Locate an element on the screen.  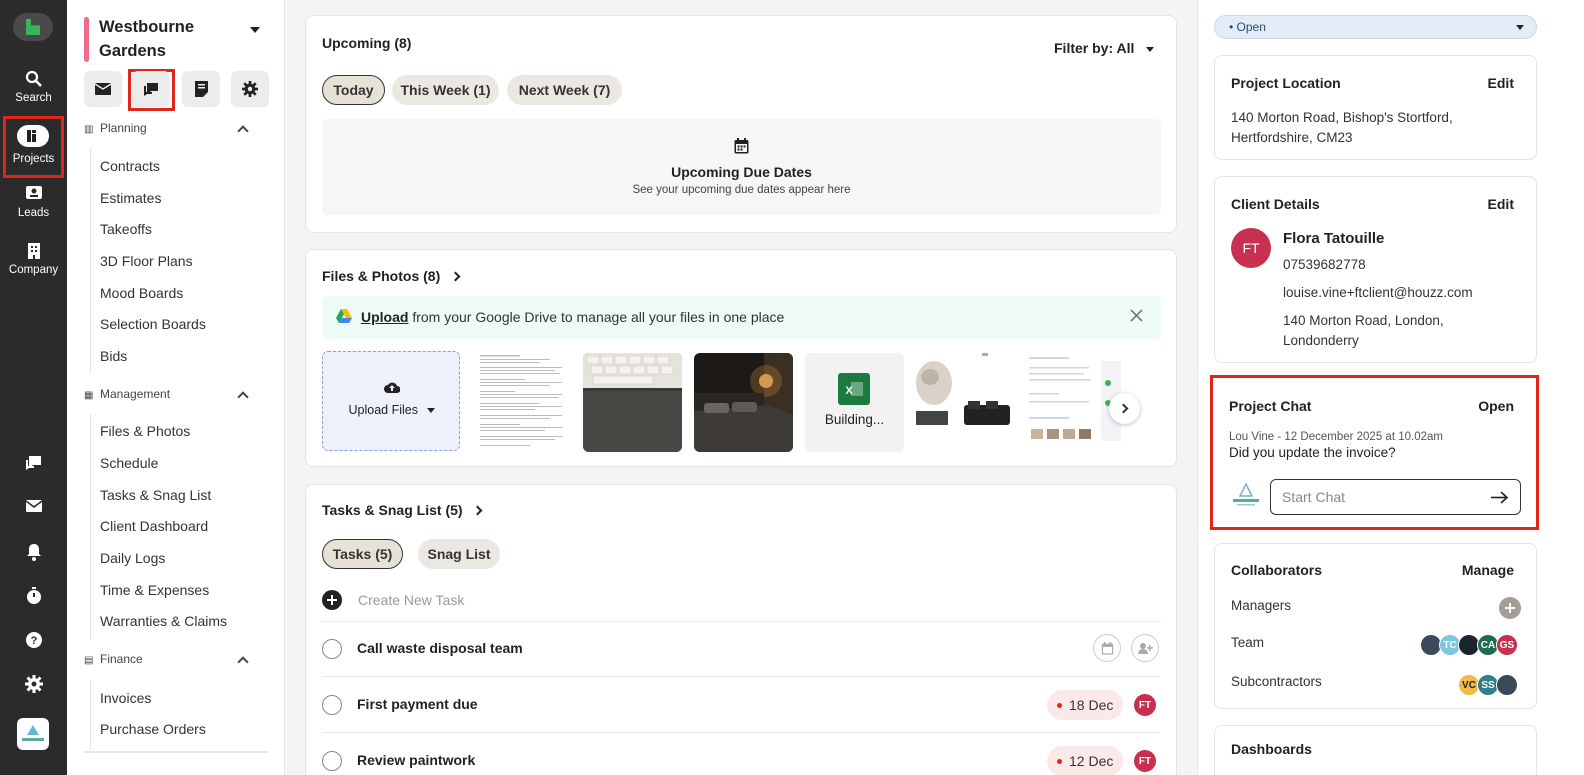
nav-link-3d-floor-plans: 3D Floor Plans is located at coordinates (146, 261).